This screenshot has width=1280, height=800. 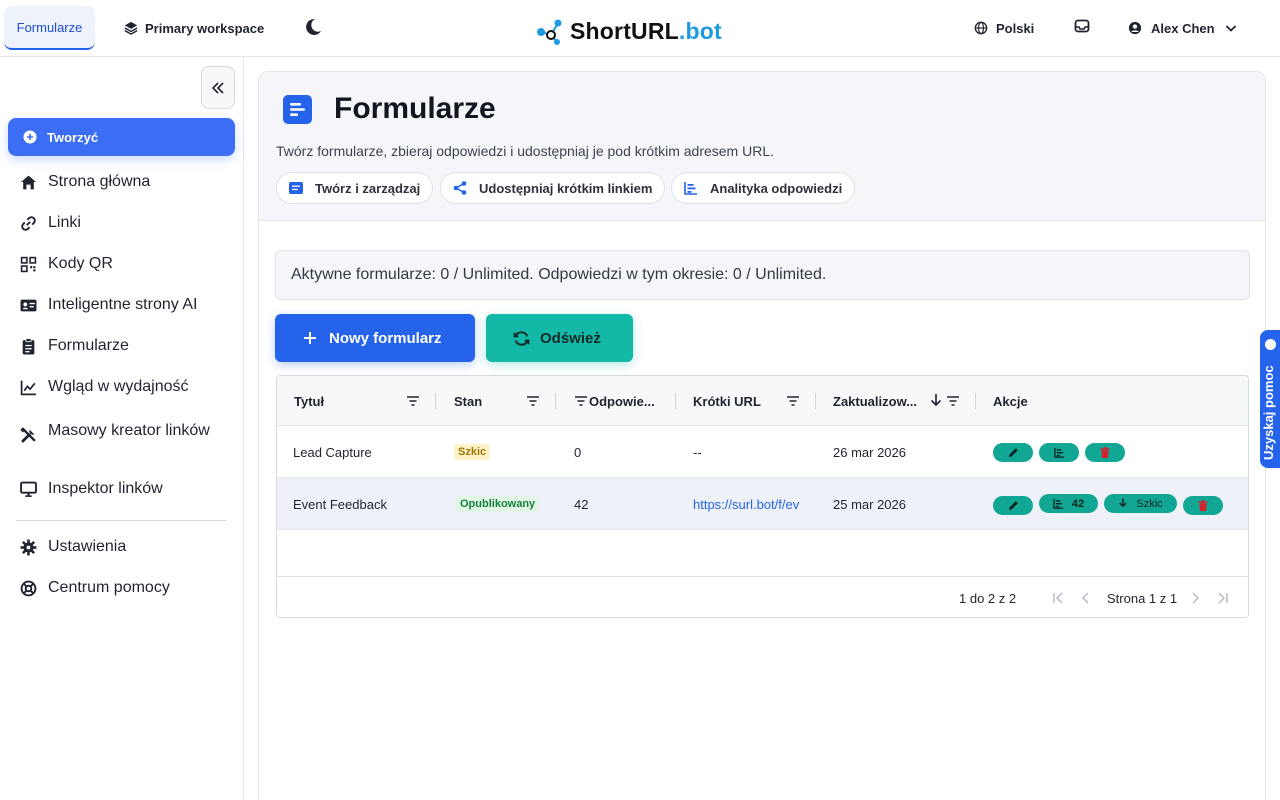 What do you see at coordinates (1086, 598) in the screenshot?
I see `previous-page-icon` at bounding box center [1086, 598].